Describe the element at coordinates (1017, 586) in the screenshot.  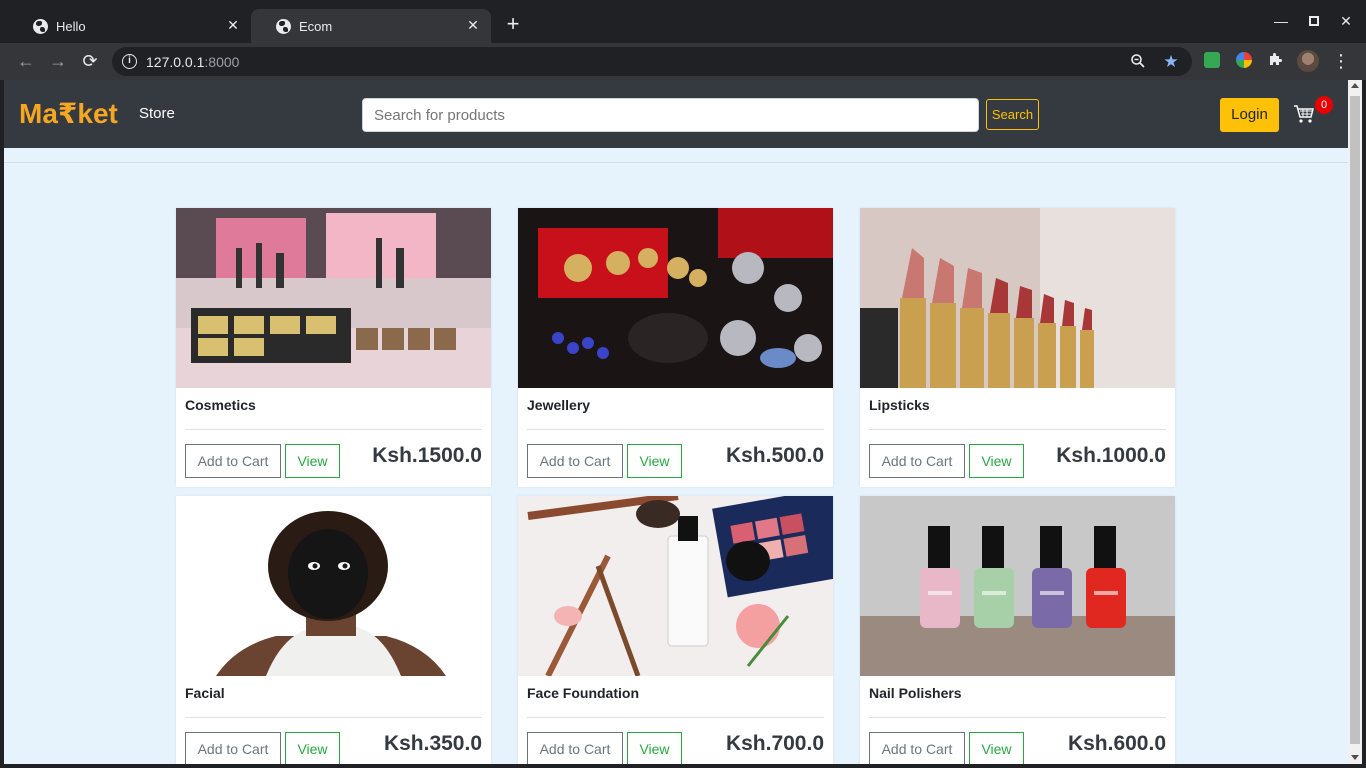
I see `nail-polishers-image` at that location.